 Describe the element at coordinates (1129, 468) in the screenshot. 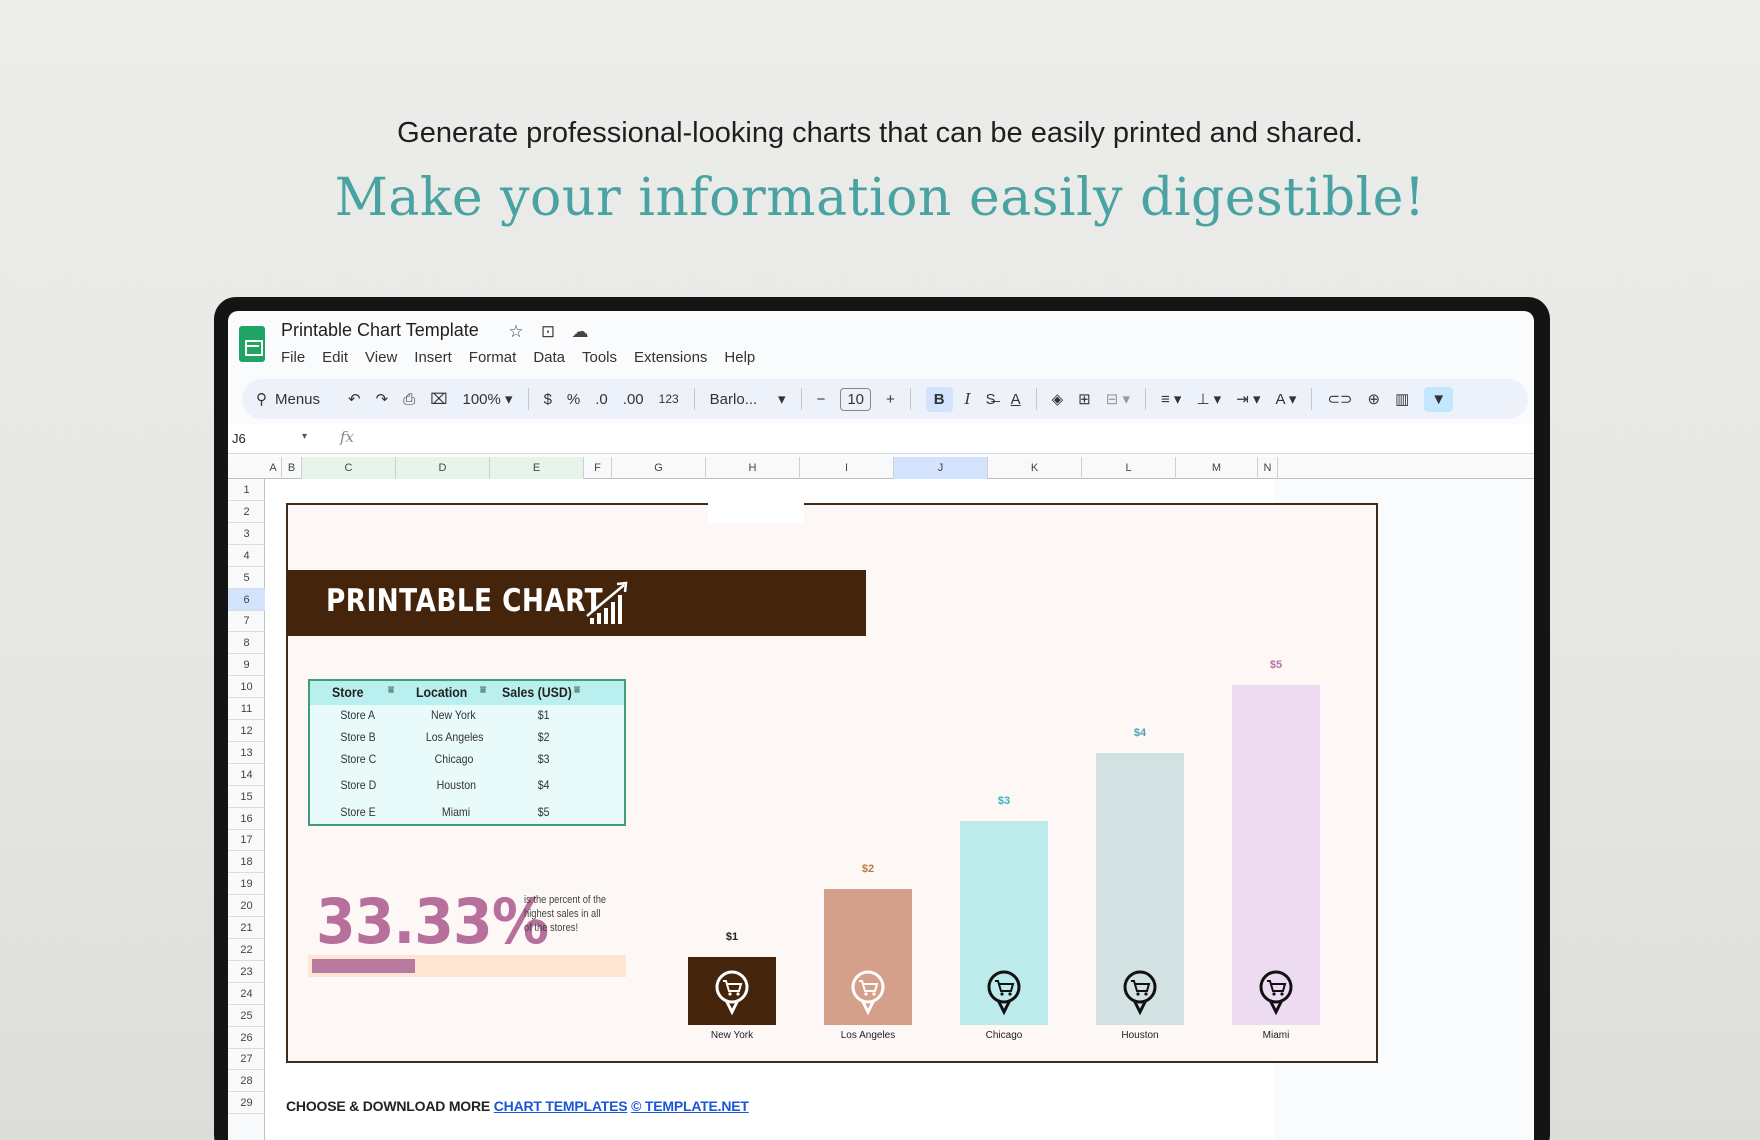

I see `column-header-l: L` at that location.